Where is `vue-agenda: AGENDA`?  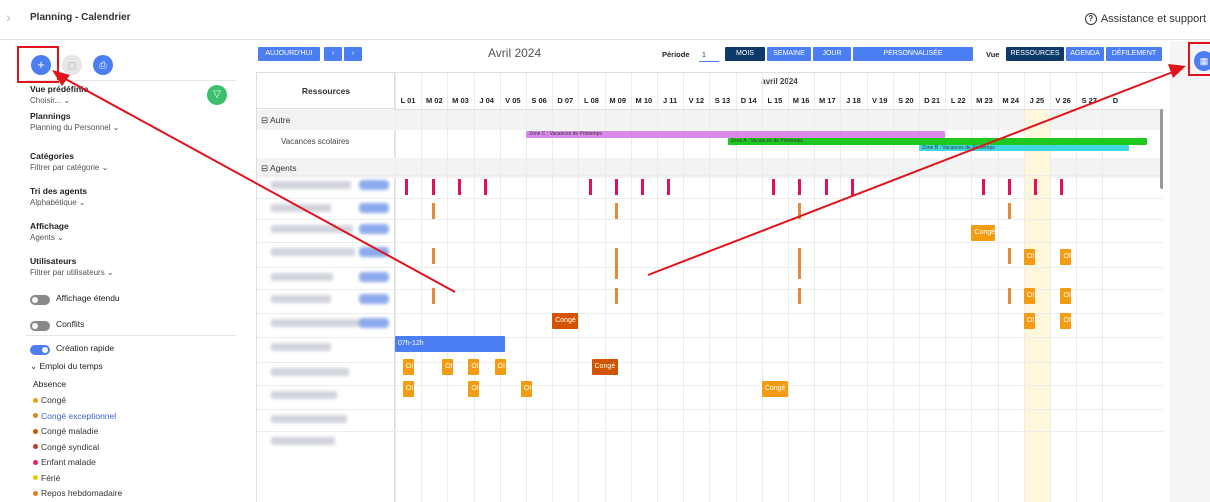
vue-agenda: AGENDA is located at coordinates (1085, 54).